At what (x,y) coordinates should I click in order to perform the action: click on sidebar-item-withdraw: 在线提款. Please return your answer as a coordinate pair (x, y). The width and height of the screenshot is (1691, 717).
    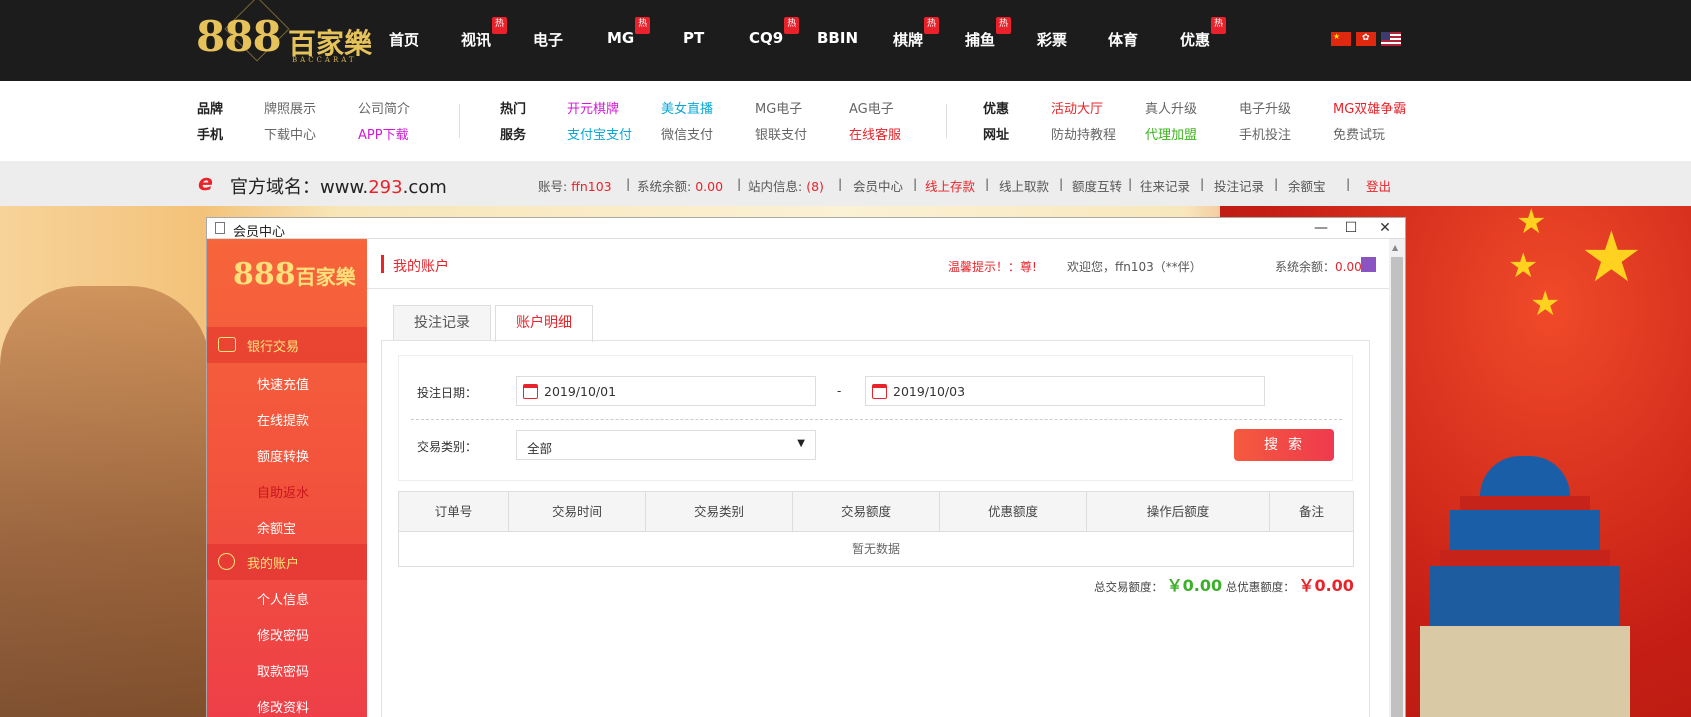
    Looking at the image, I should click on (283, 419).